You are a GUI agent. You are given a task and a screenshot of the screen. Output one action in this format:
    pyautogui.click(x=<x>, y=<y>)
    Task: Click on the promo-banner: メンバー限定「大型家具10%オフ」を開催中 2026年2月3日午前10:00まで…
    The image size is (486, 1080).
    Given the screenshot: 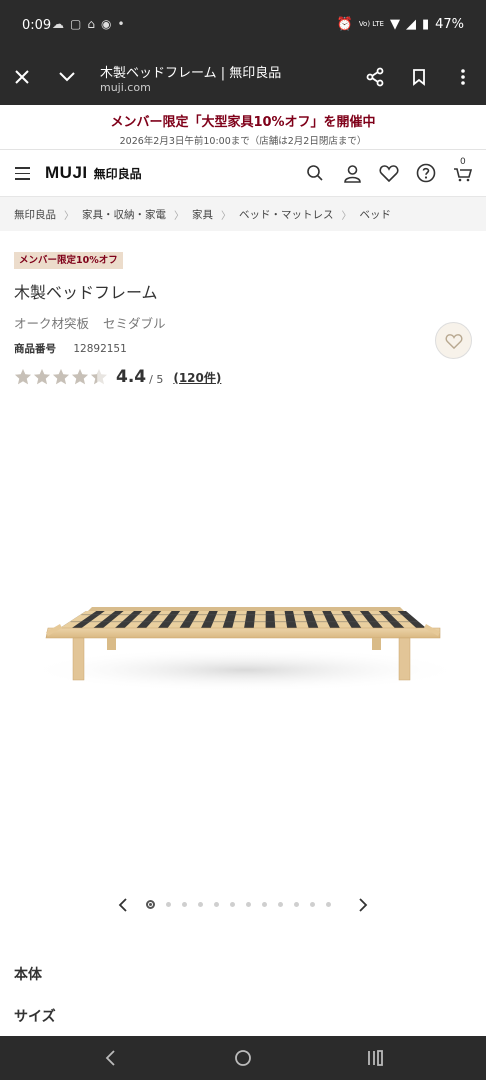 What is the action you would take?
    pyautogui.click(x=243, y=127)
    